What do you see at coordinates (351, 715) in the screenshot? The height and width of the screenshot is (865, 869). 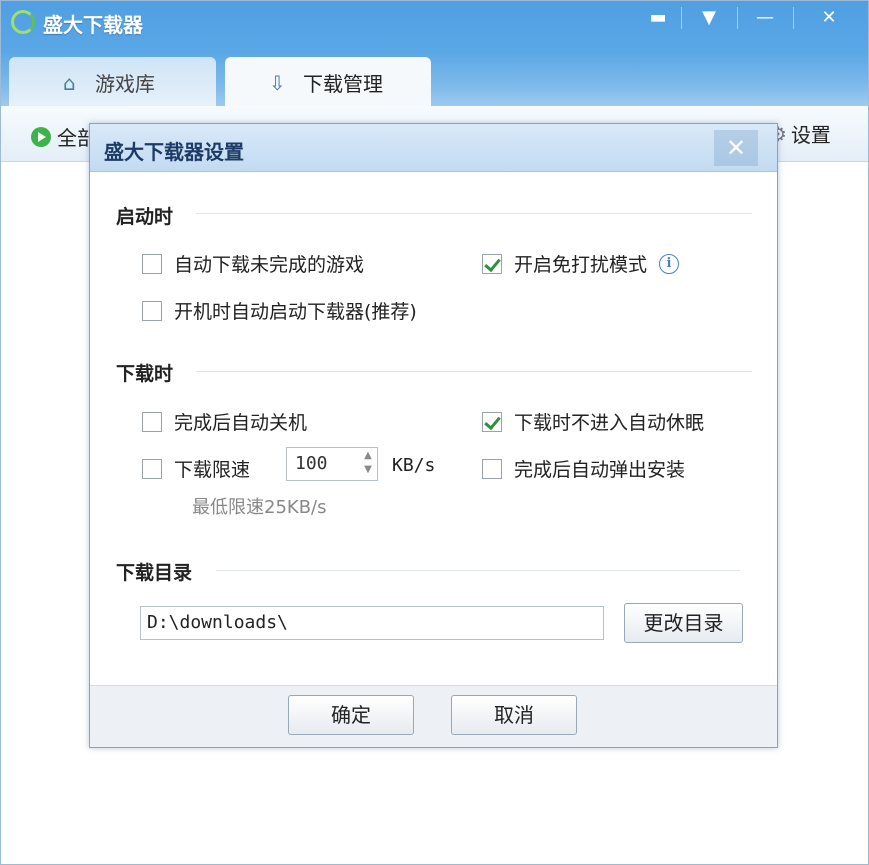 I see `ok-button: 确定` at bounding box center [351, 715].